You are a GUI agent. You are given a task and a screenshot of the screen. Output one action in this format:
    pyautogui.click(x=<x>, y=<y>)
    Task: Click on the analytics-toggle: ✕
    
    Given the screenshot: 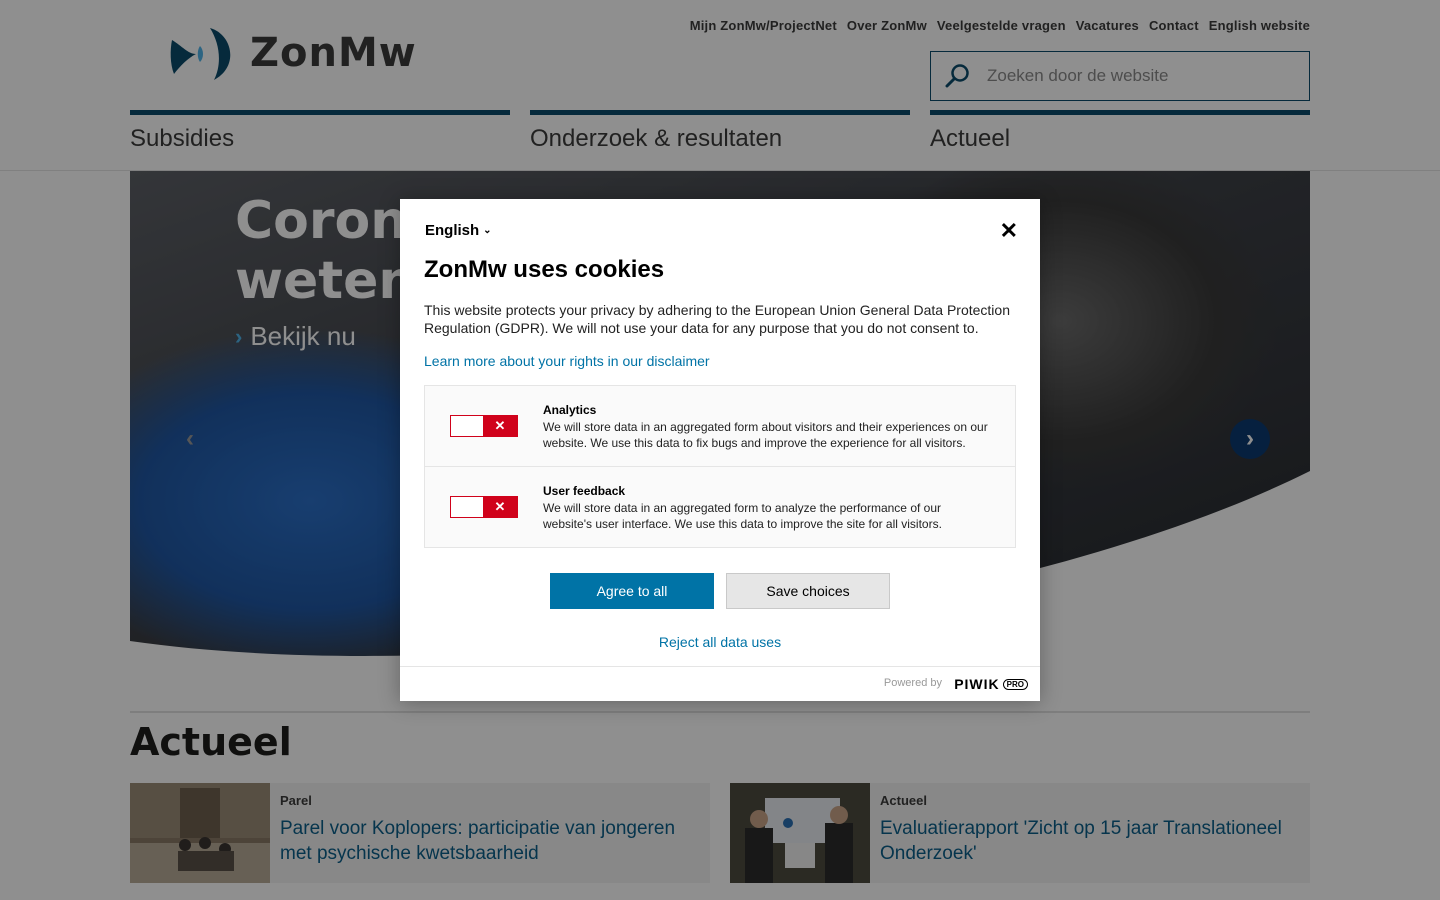 What is the action you would take?
    pyautogui.click(x=484, y=426)
    